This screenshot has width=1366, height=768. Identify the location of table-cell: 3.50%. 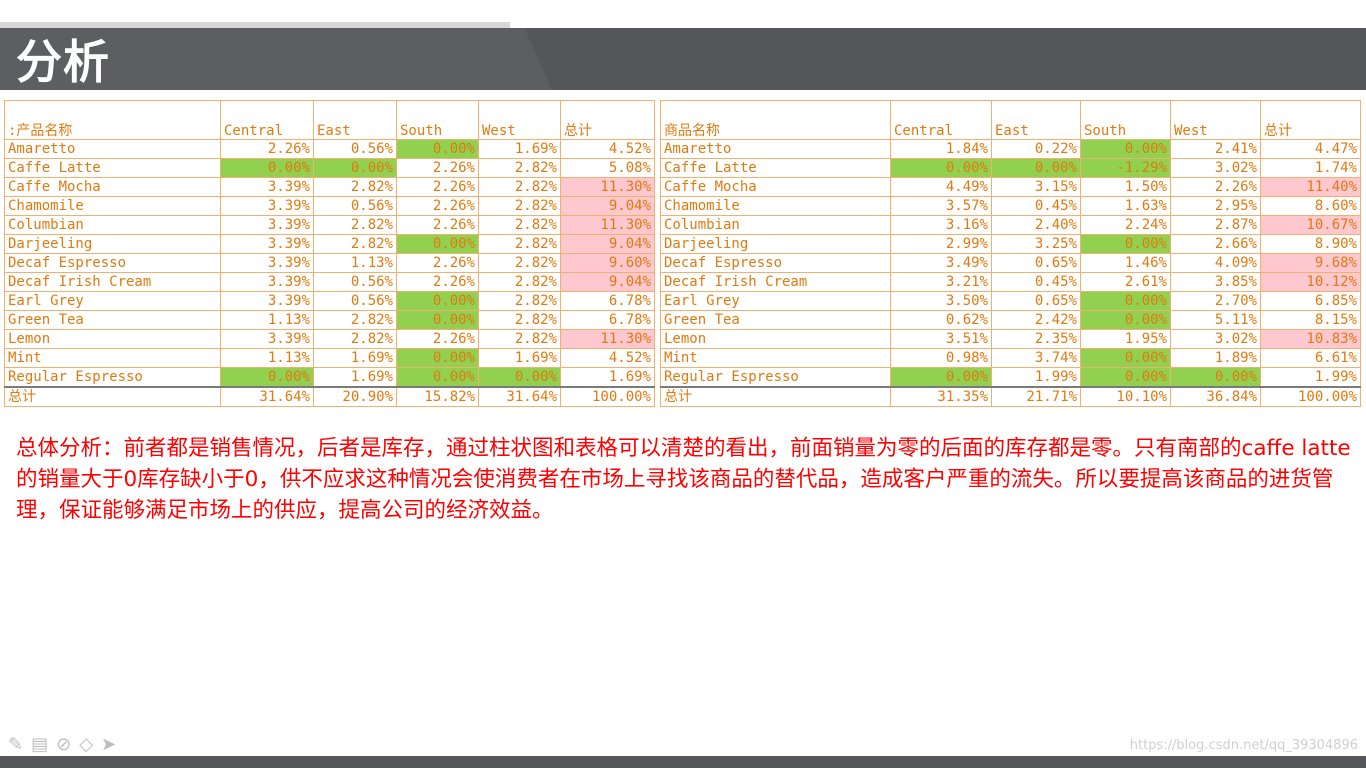
(941, 301).